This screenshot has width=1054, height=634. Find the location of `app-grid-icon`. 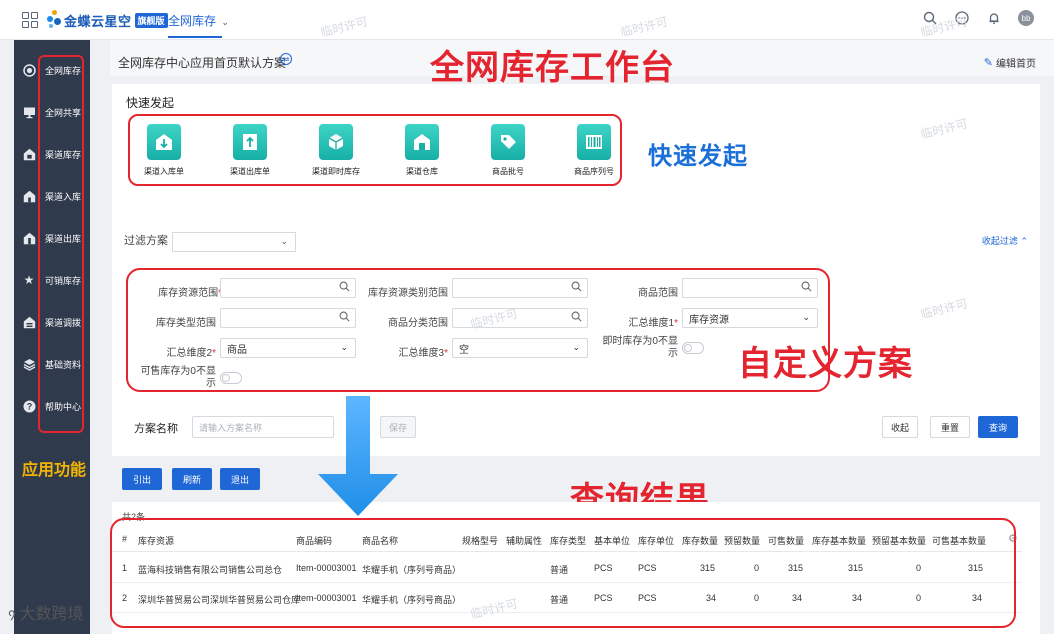

app-grid-icon is located at coordinates (30, 20).